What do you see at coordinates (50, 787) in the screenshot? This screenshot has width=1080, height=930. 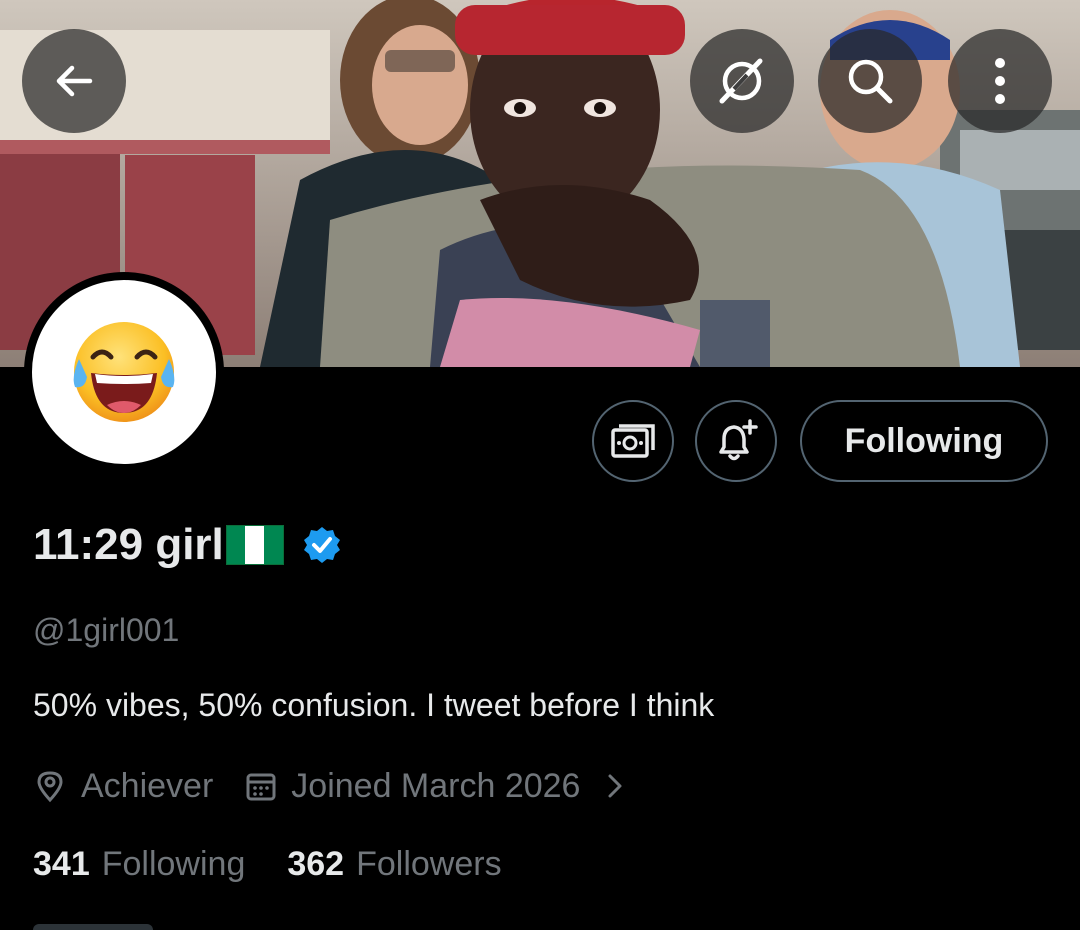 I see `location-pin-icon` at bounding box center [50, 787].